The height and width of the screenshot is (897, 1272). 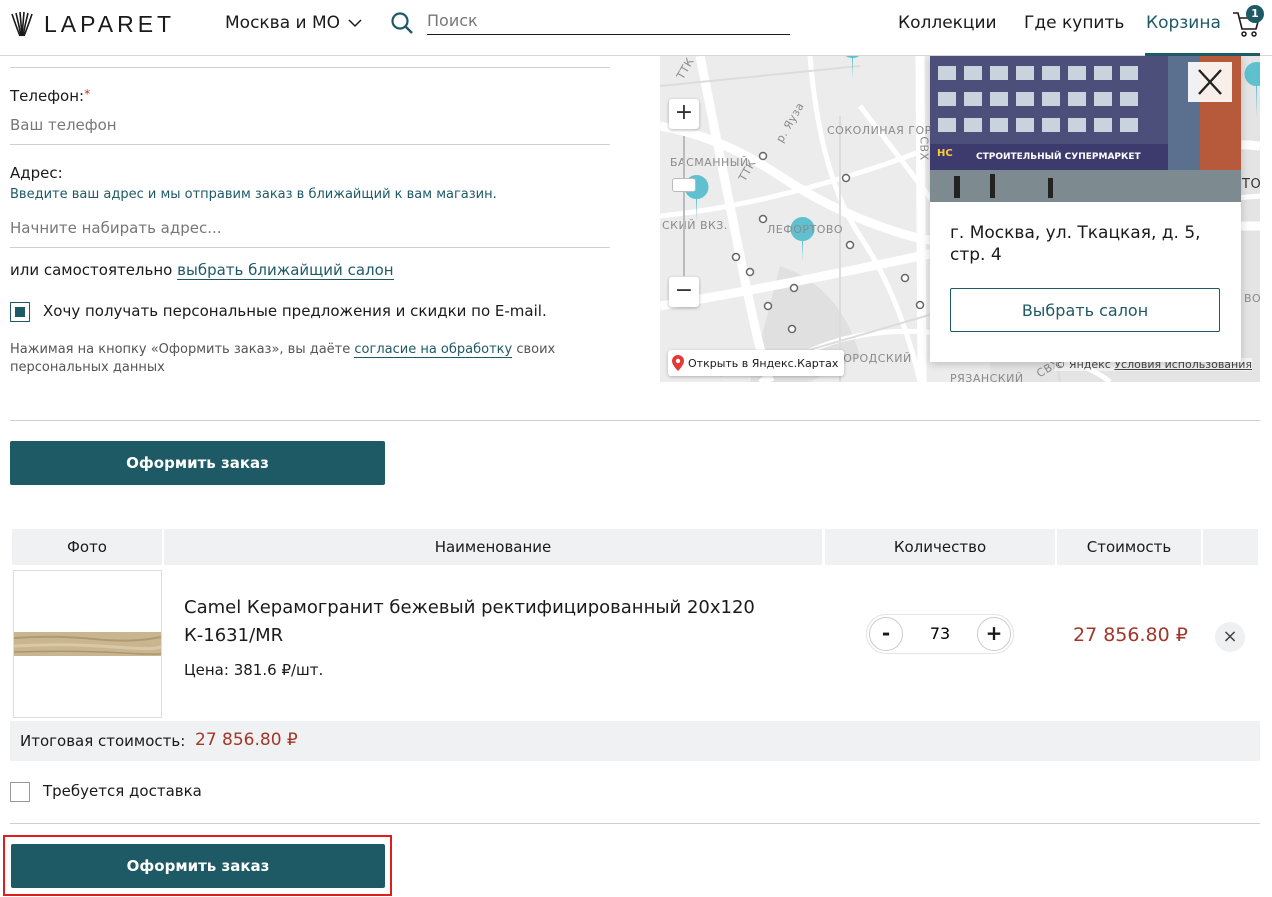 What do you see at coordinates (994, 634) in the screenshot?
I see `increase-quantity-button: +` at bounding box center [994, 634].